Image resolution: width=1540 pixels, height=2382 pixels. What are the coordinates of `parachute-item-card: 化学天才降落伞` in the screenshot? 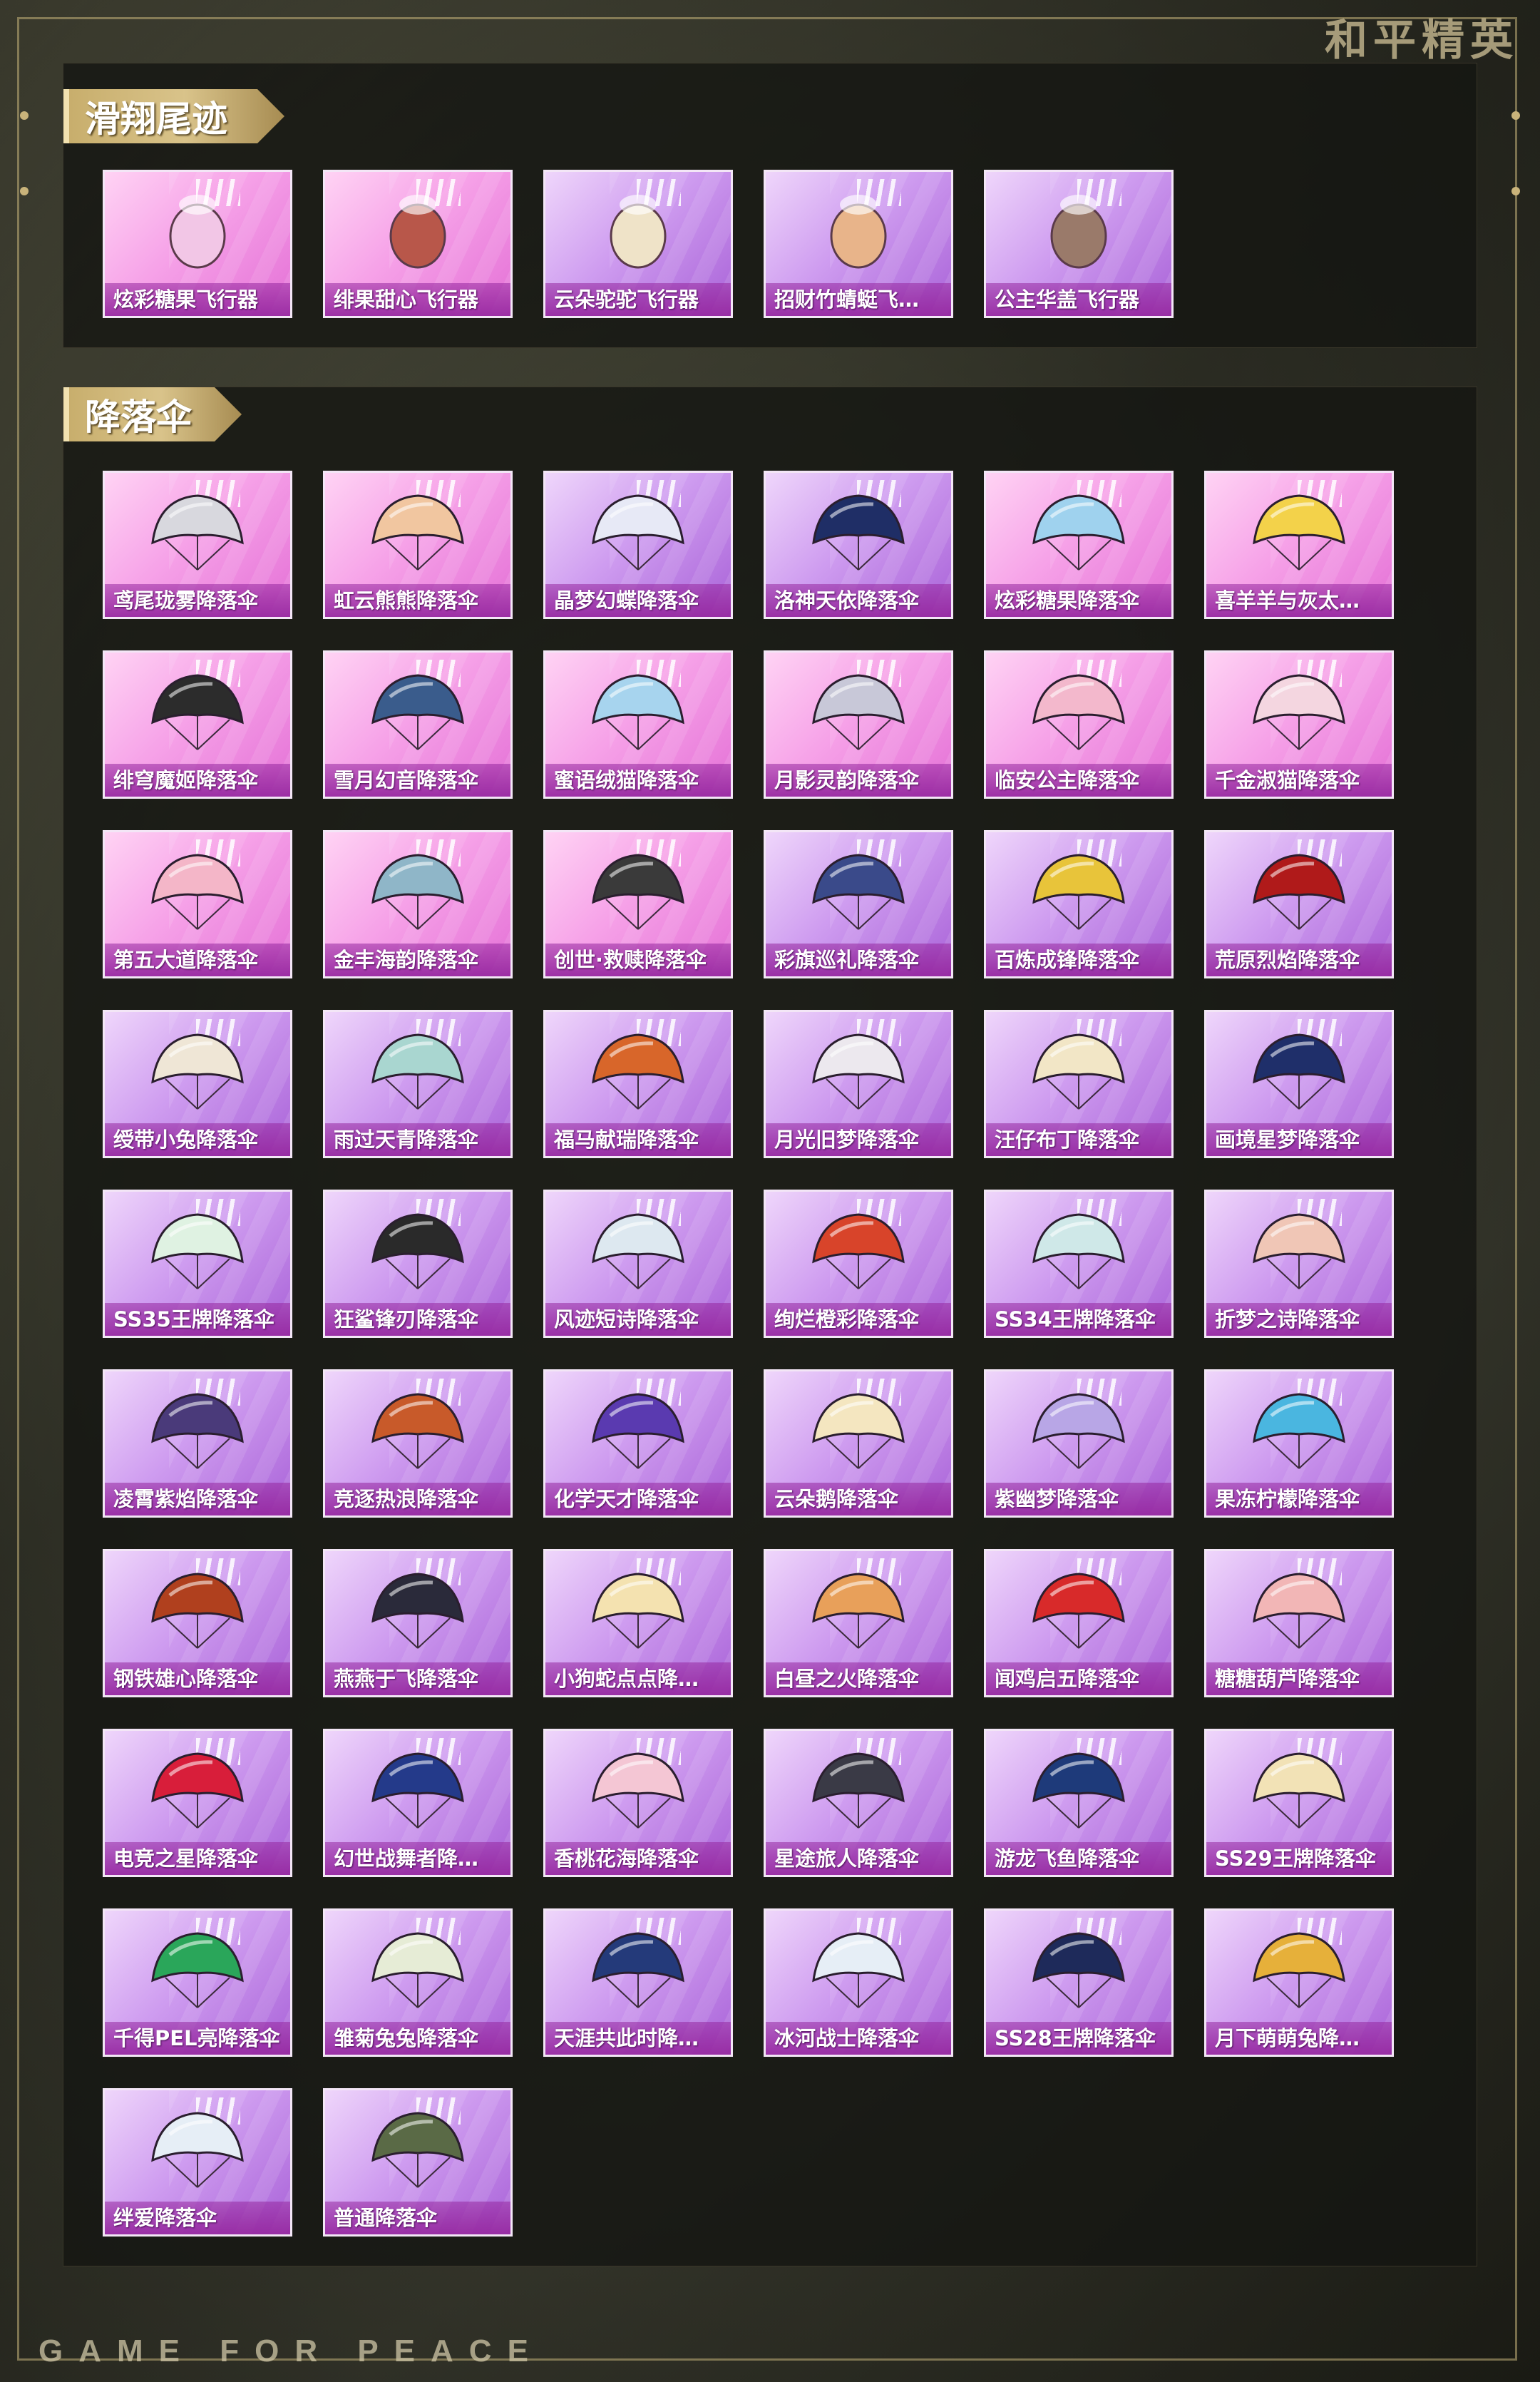 It's located at (638, 1443).